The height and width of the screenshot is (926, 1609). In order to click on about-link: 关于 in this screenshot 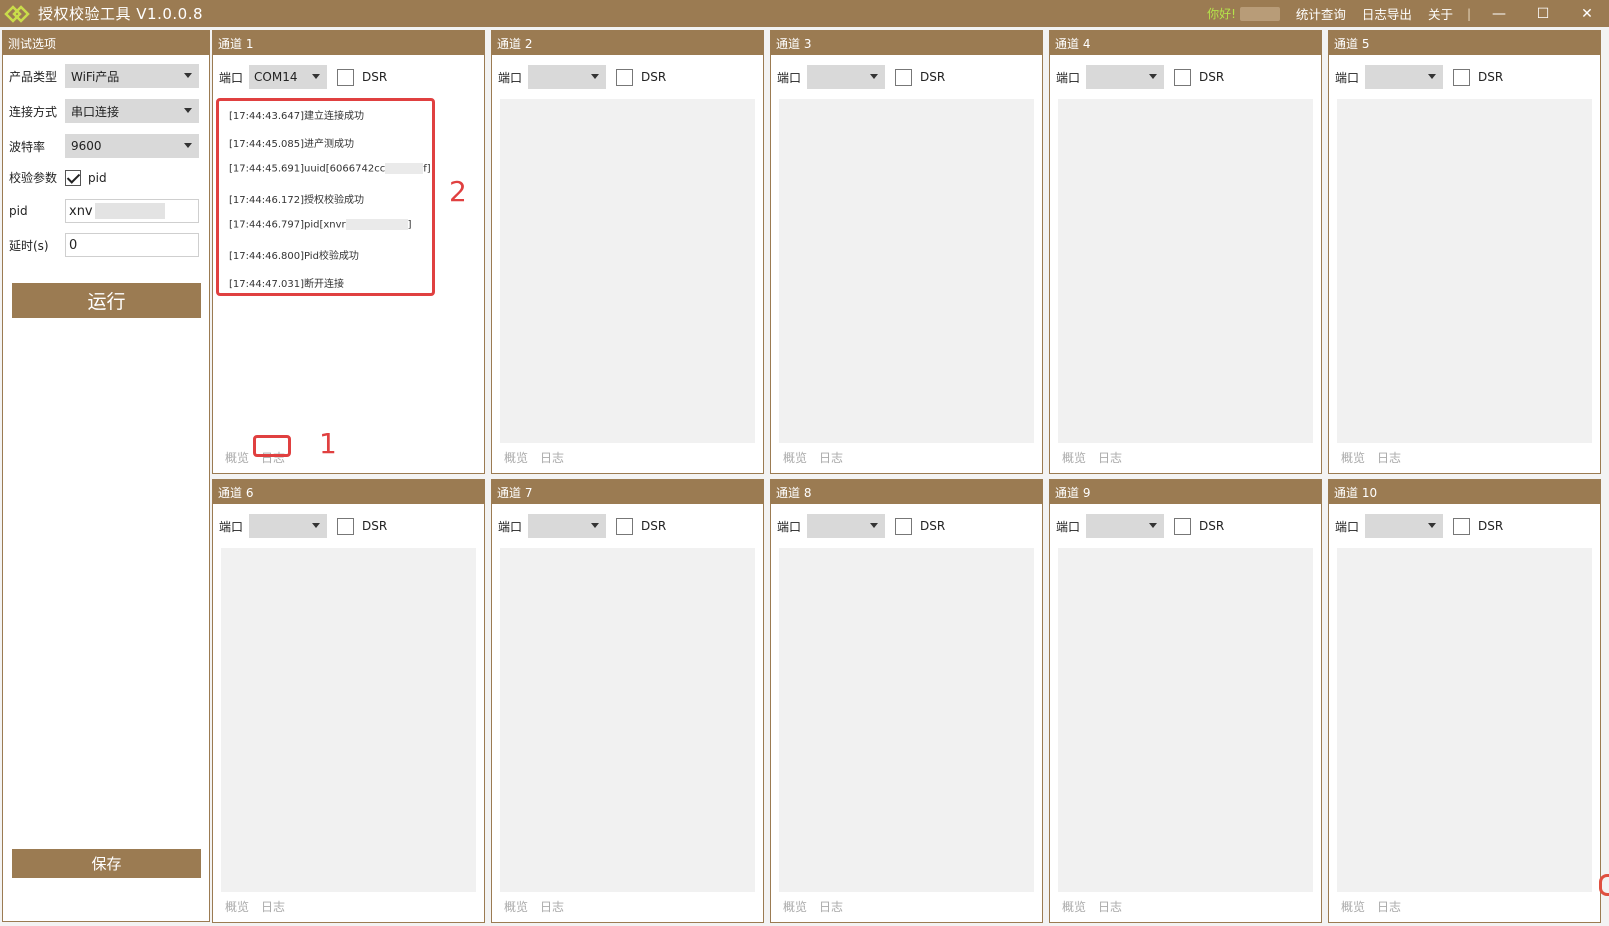, I will do `click(1440, 13)`.